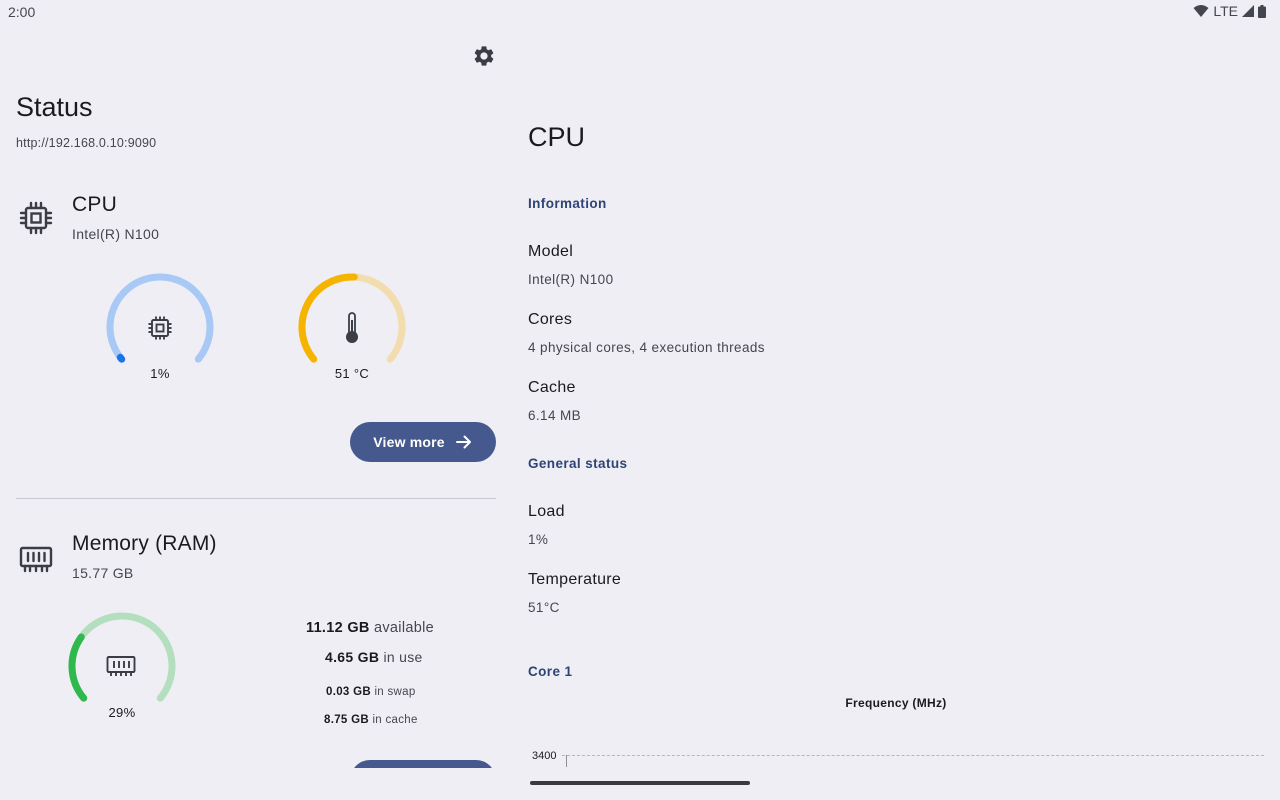  I want to click on memory-usage-gauge, so click(122, 657).